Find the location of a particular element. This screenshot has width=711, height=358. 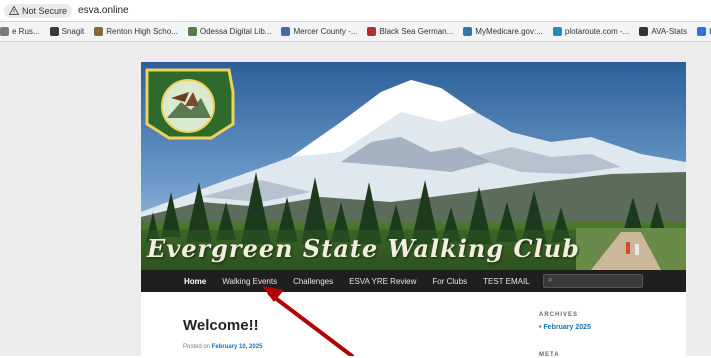

bookmark-item: Snagit is located at coordinates (67, 31).